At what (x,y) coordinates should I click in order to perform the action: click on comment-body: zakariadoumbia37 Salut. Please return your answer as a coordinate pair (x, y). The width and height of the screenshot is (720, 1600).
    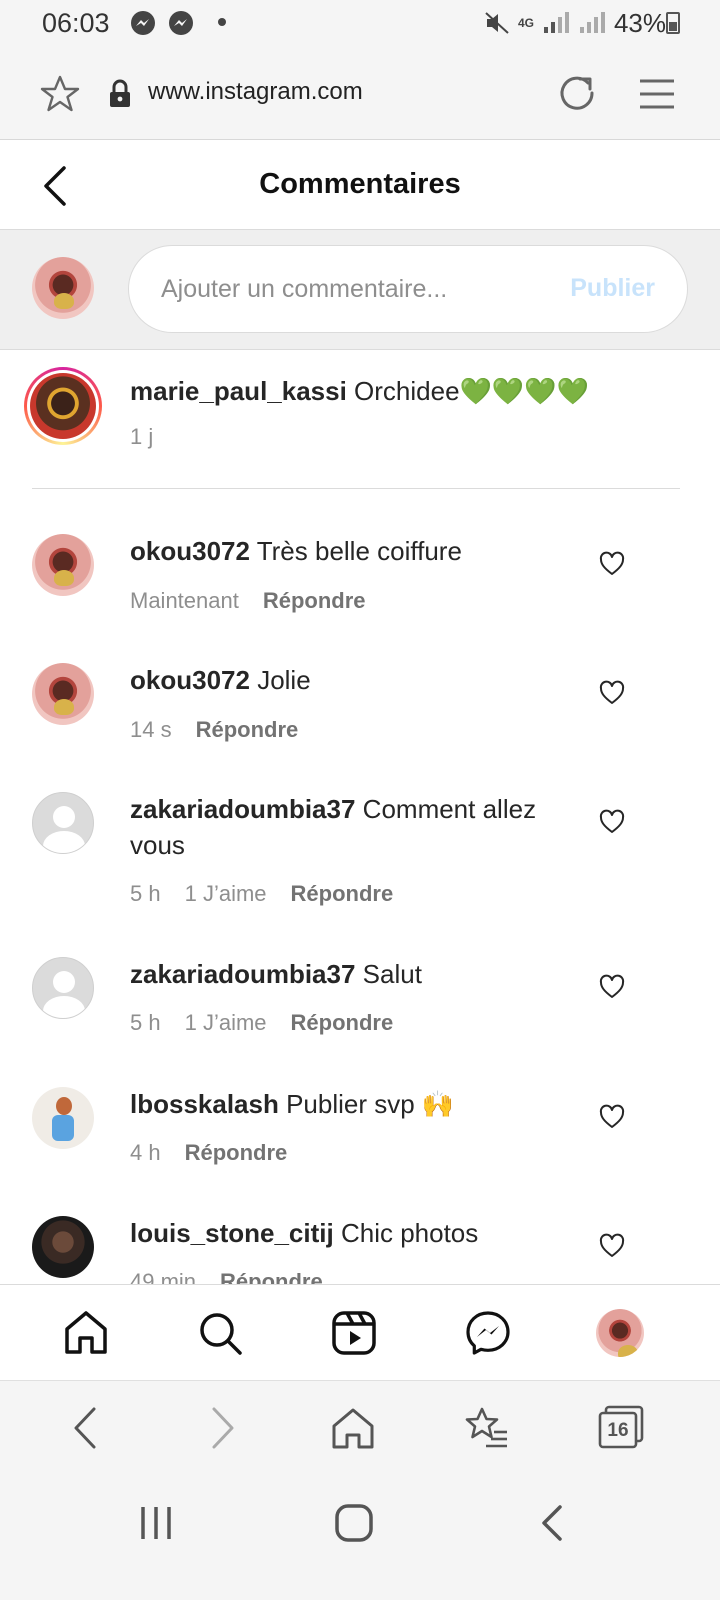
    Looking at the image, I should click on (350, 974).